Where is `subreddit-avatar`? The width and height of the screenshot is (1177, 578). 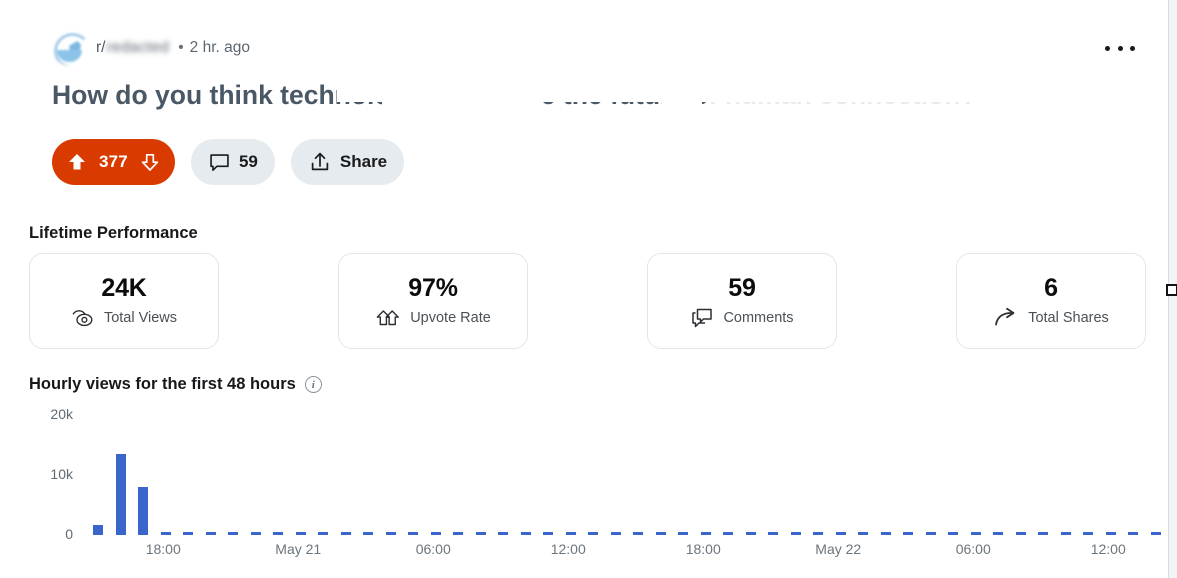
subreddit-avatar is located at coordinates (70, 48).